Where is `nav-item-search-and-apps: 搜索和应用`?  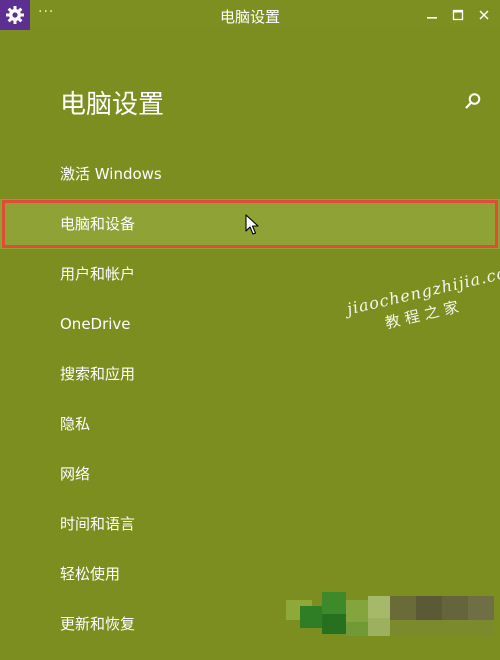
nav-item-search-and-apps: 搜索和应用 is located at coordinates (250, 374).